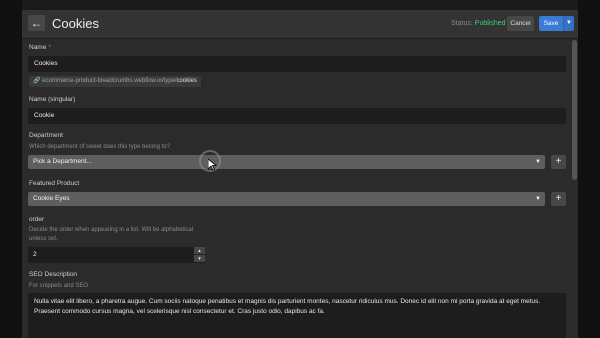  Describe the element at coordinates (46, 135) in the screenshot. I see `department-label: Department` at that location.